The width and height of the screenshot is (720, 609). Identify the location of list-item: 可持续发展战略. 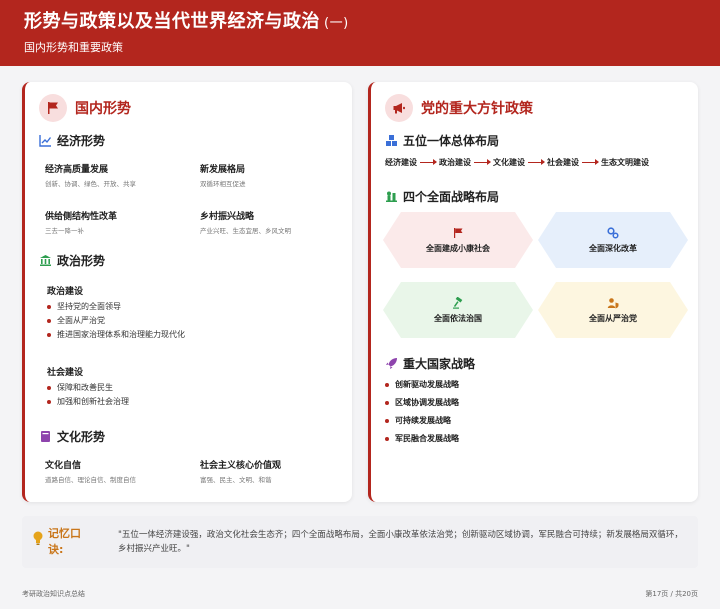
(418, 420).